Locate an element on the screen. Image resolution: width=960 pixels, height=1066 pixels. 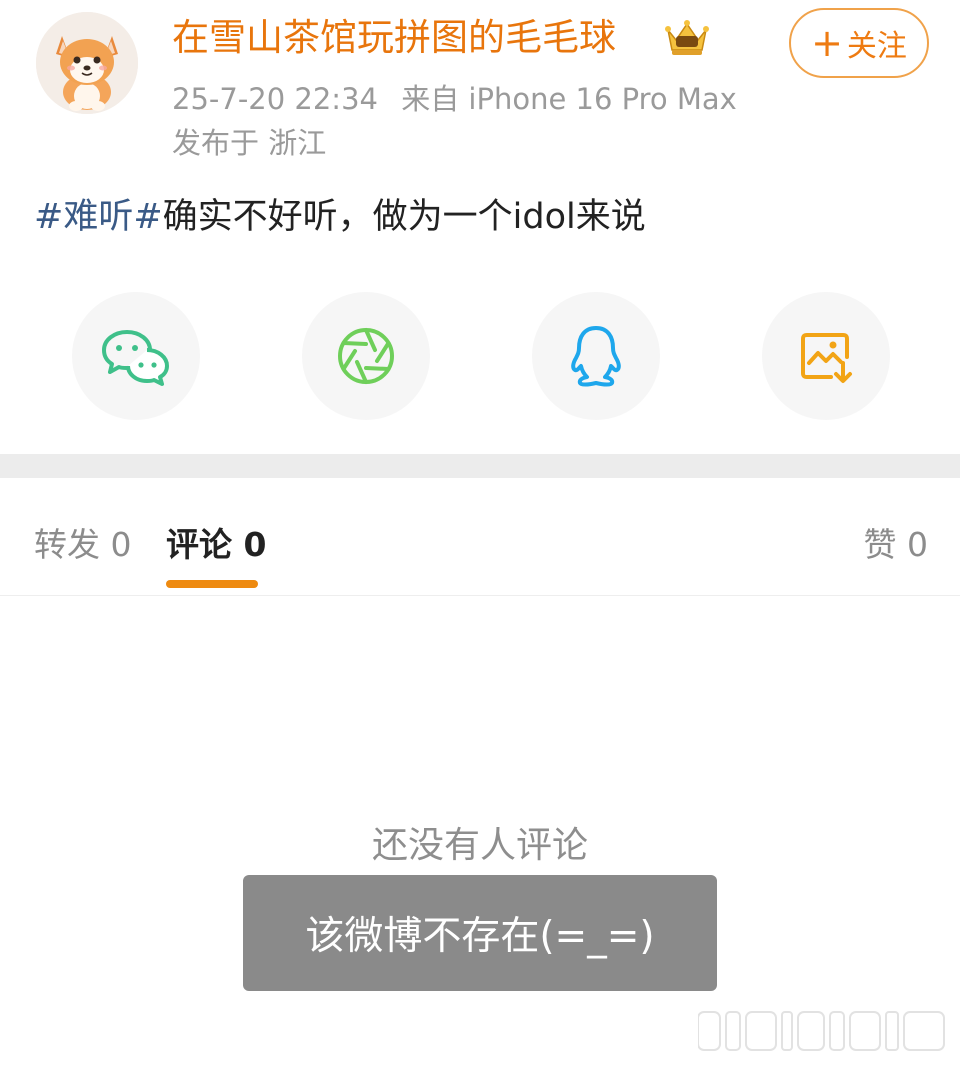
avatar is located at coordinates (87, 63).